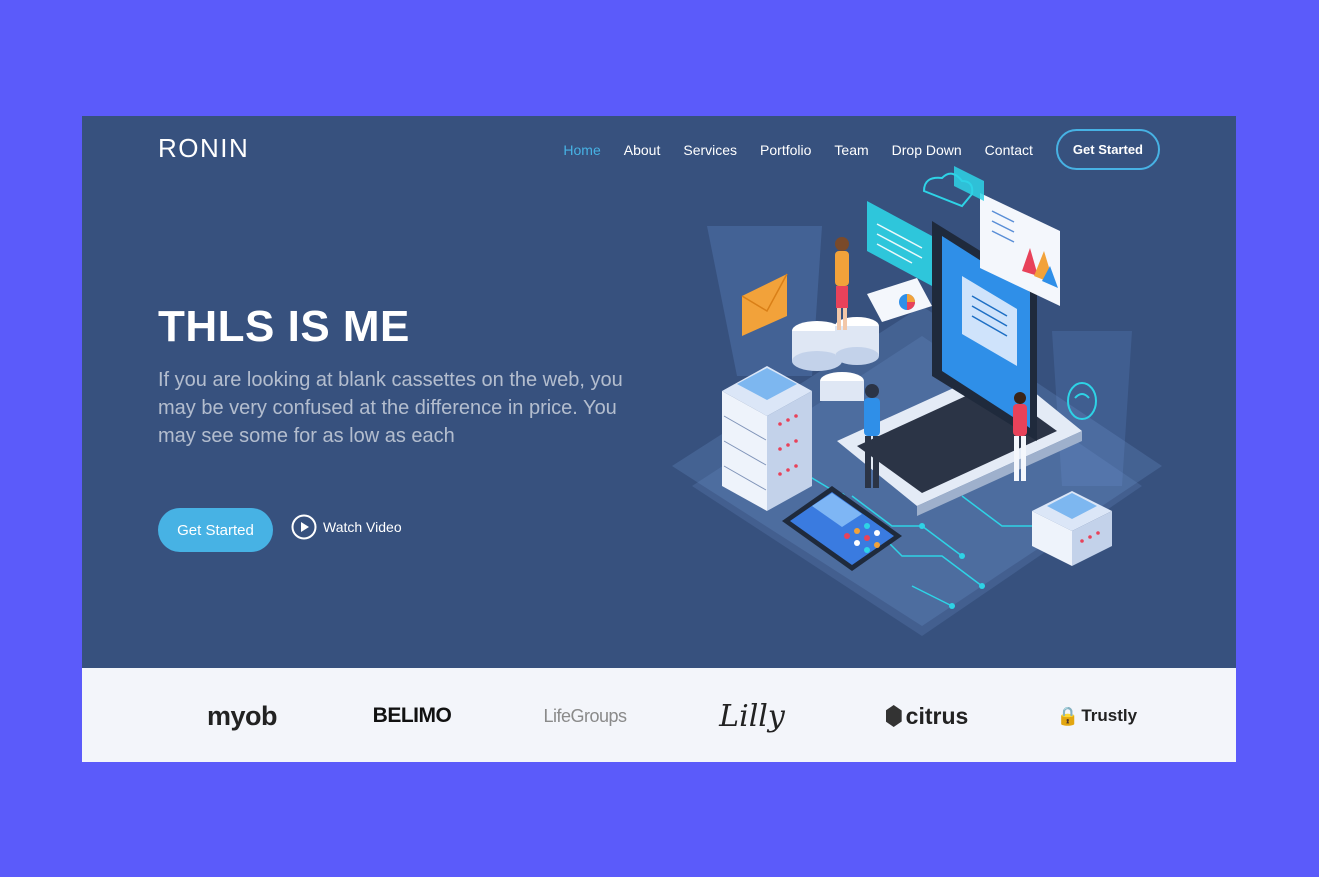 The height and width of the screenshot is (877, 1319). I want to click on client-logo-trustly: 🔒 Trustly, so click(1097, 715).